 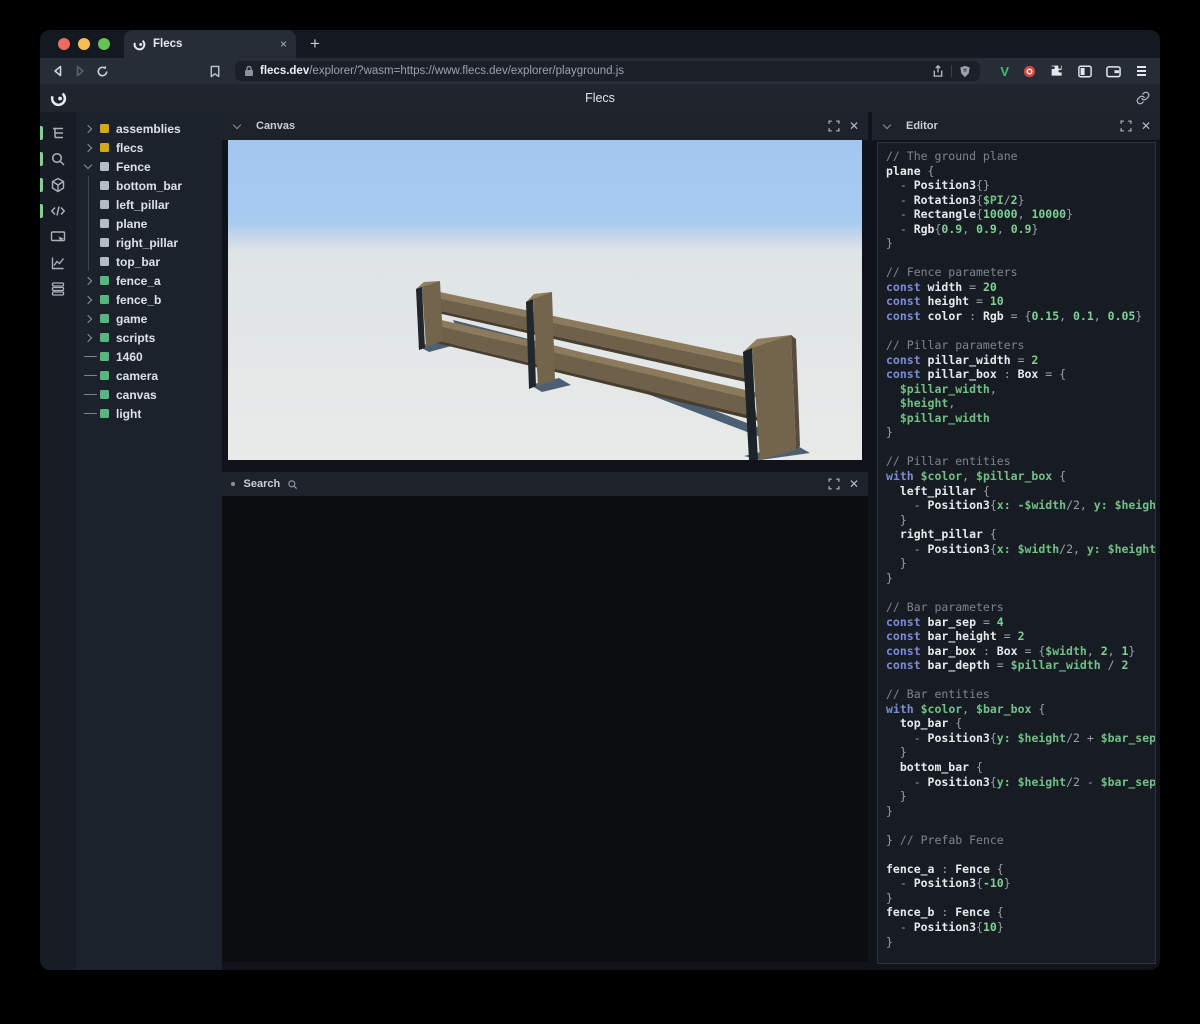 What do you see at coordinates (136, 337) in the screenshot?
I see `tree-item-label: scripts` at bounding box center [136, 337].